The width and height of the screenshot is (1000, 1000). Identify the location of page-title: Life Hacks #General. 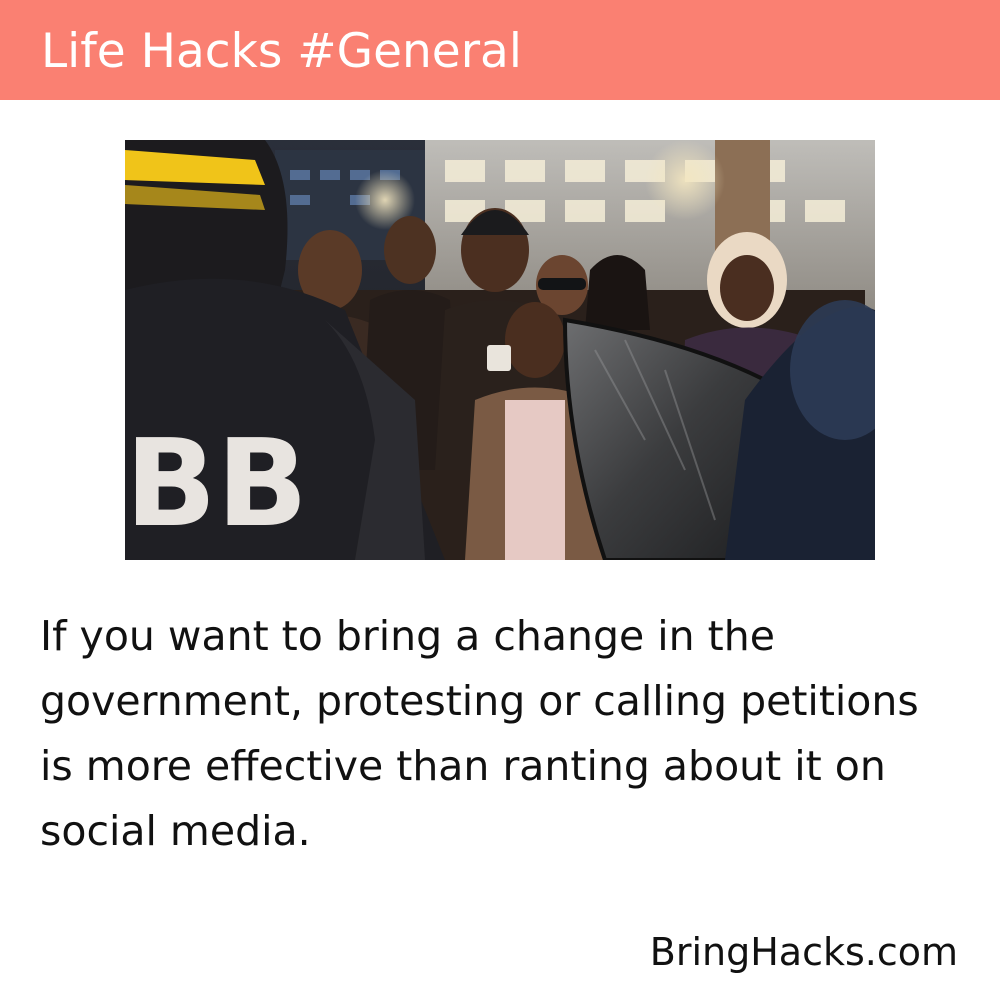
(281, 51).